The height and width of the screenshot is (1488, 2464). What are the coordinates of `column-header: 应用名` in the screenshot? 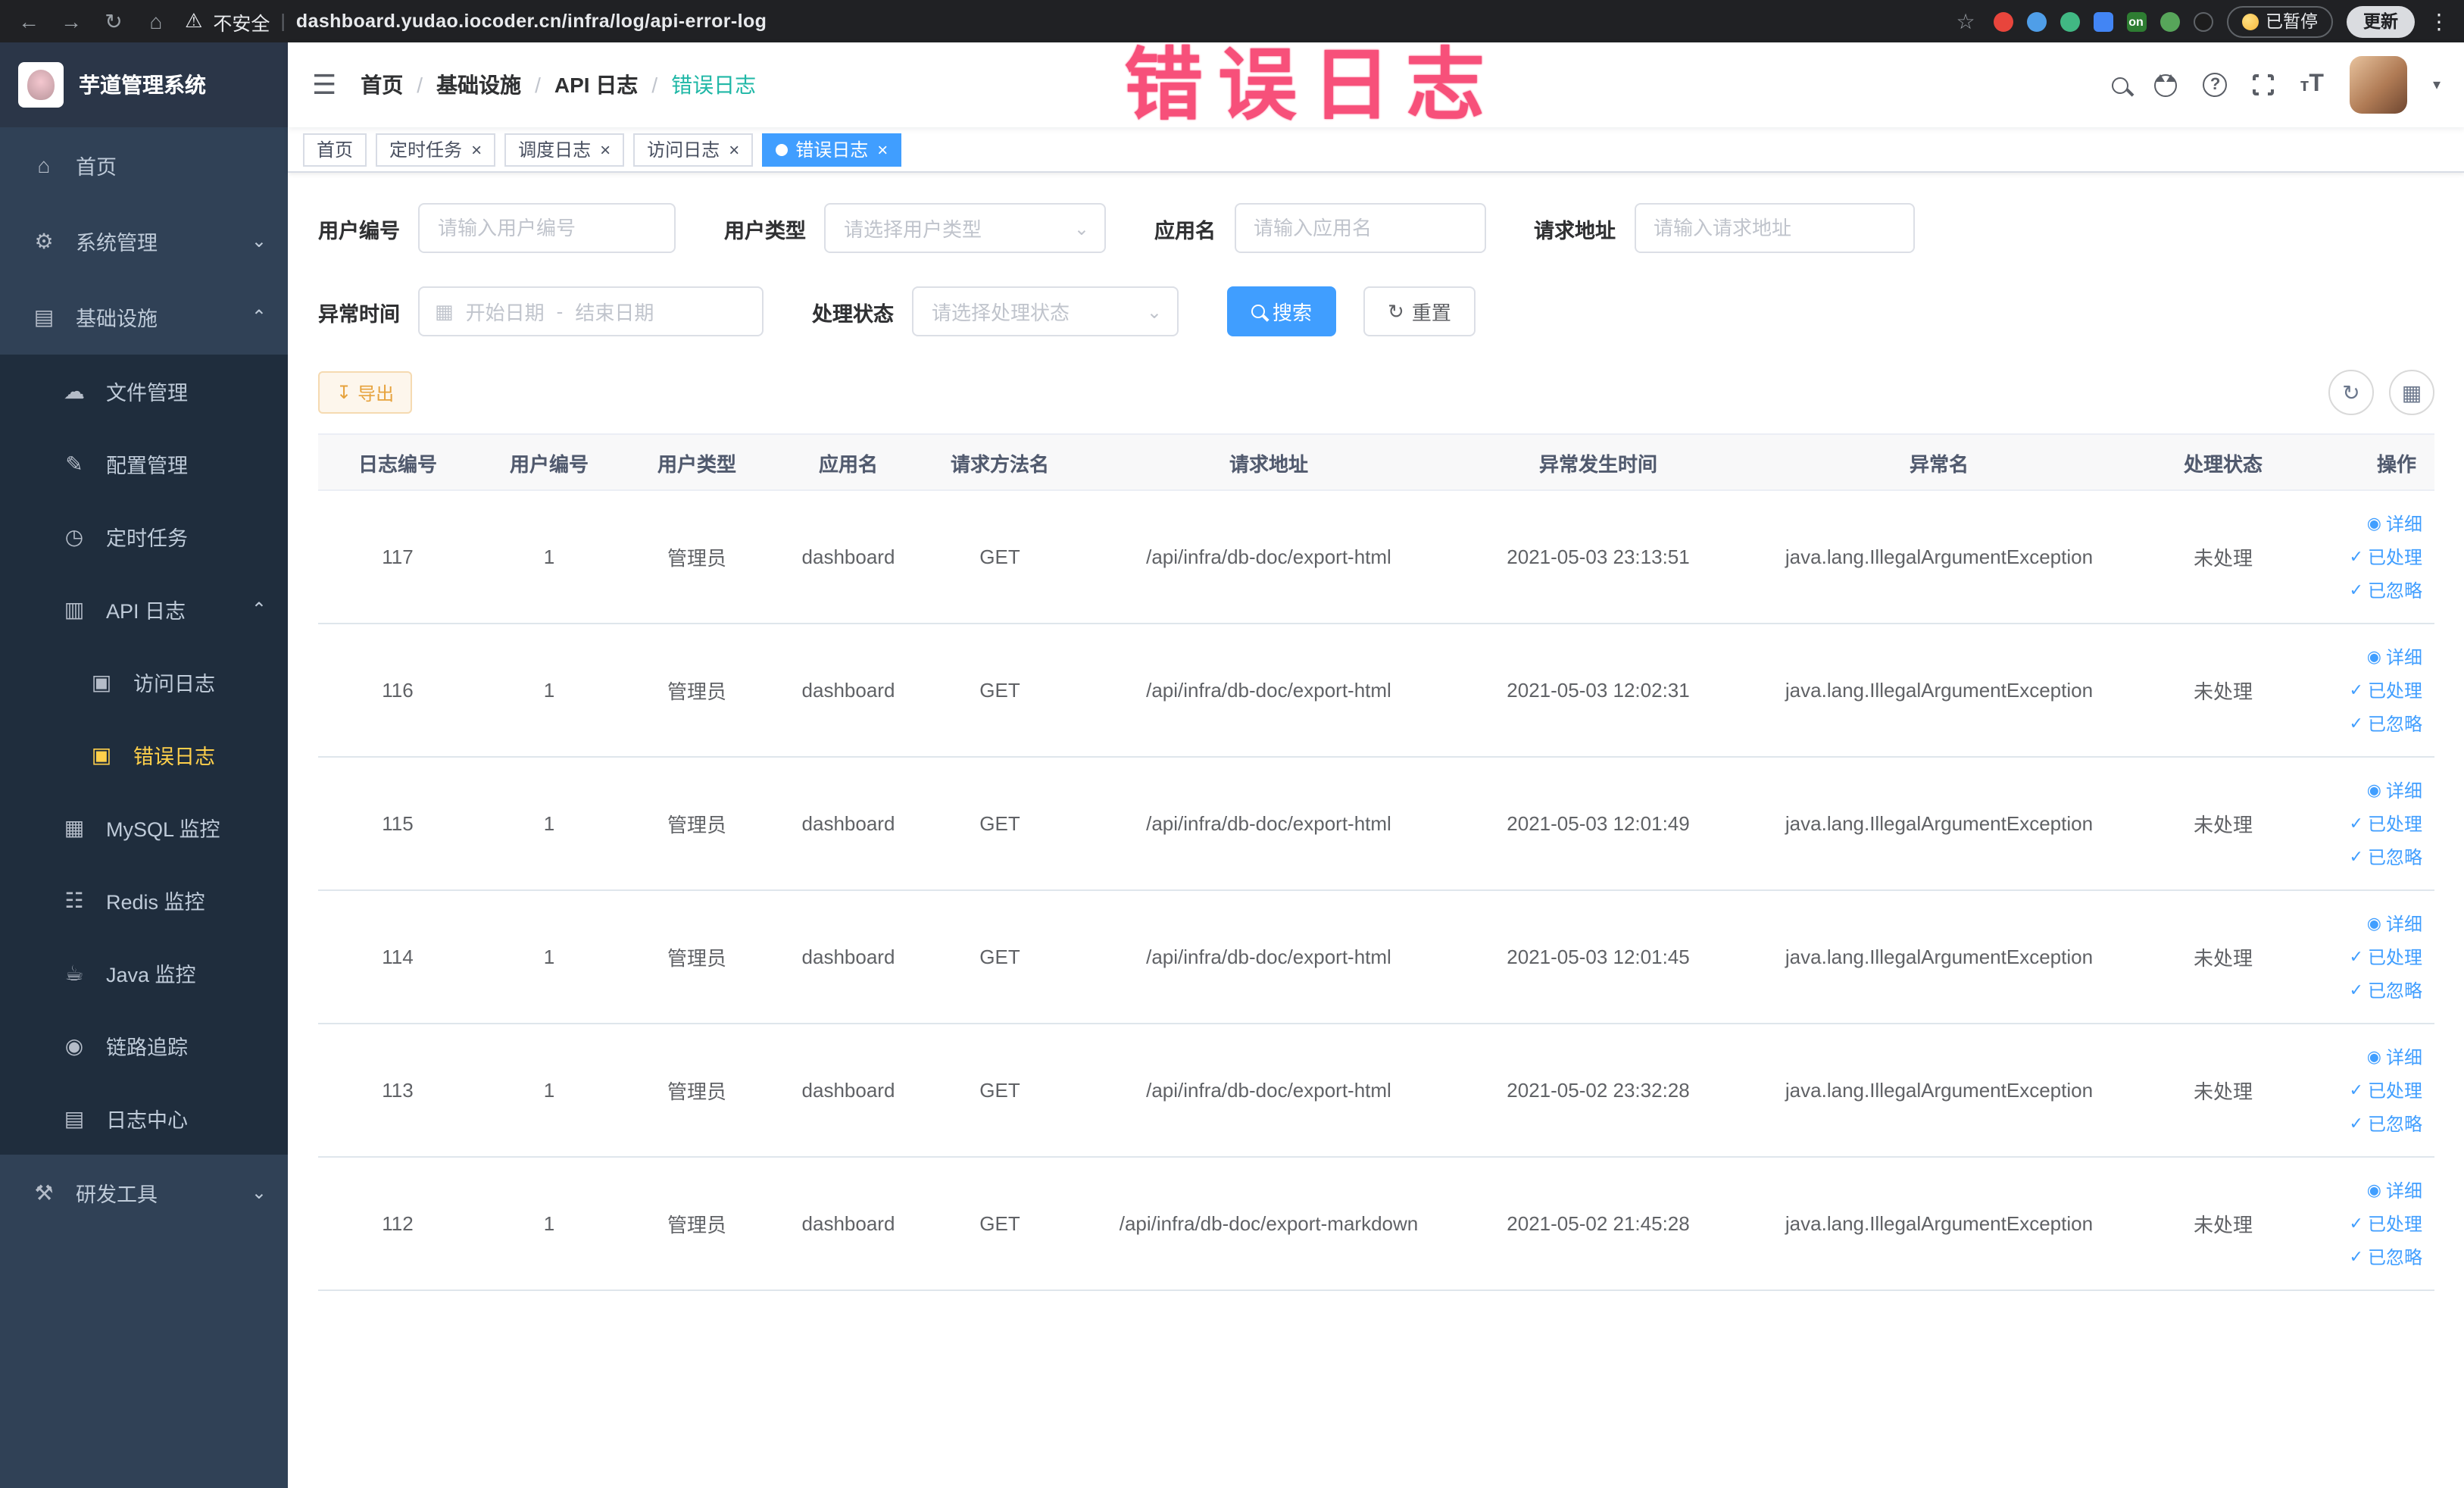 It's located at (848, 463).